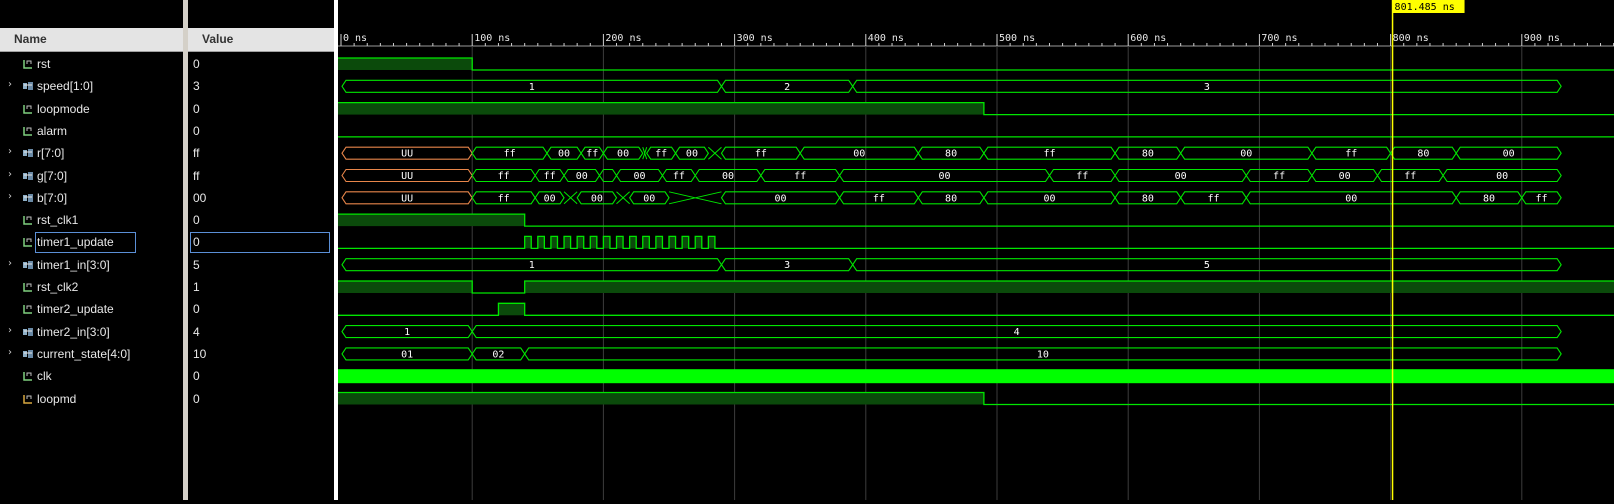 The height and width of the screenshot is (504, 1614). I want to click on signal-row-loopmode: loopmode, so click(91, 109).